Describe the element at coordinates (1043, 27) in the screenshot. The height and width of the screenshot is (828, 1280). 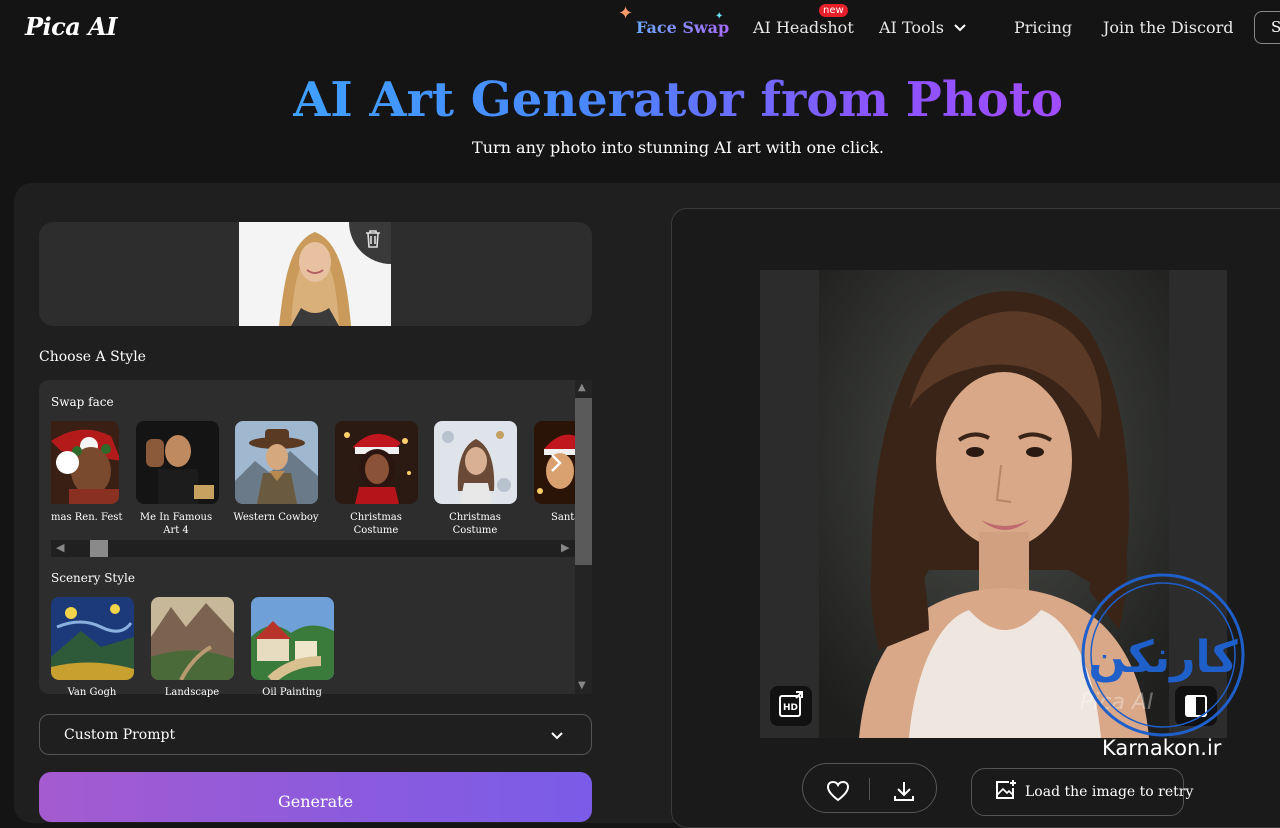
I see `nav-pricing: Pricing` at that location.